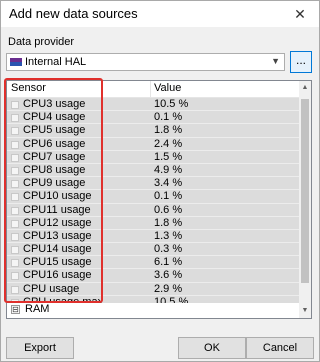 This screenshot has height=362, width=320. What do you see at coordinates (15, 309) in the screenshot?
I see `collapse-icon: ⊟` at bounding box center [15, 309].